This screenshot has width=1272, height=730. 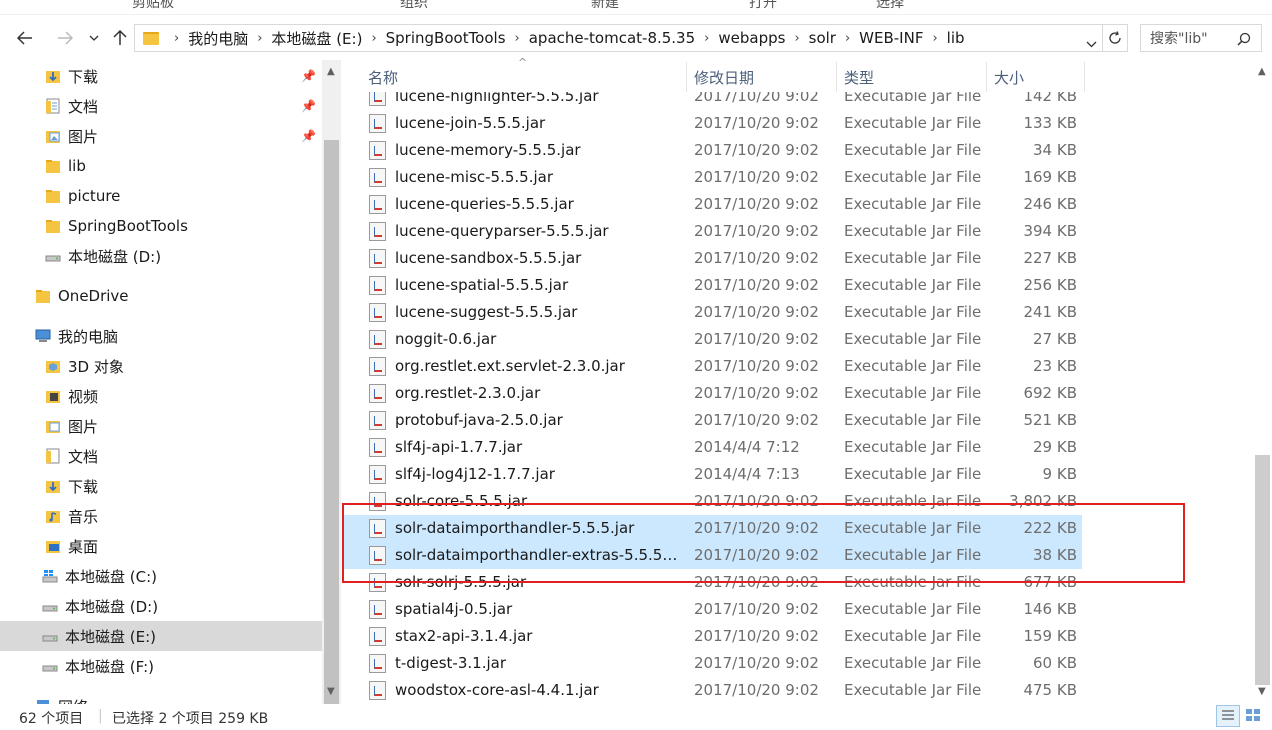 What do you see at coordinates (161, 256) in the screenshot?
I see `sidebar-item-quick-drive-d: 本地磁盘 (D:)` at bounding box center [161, 256].